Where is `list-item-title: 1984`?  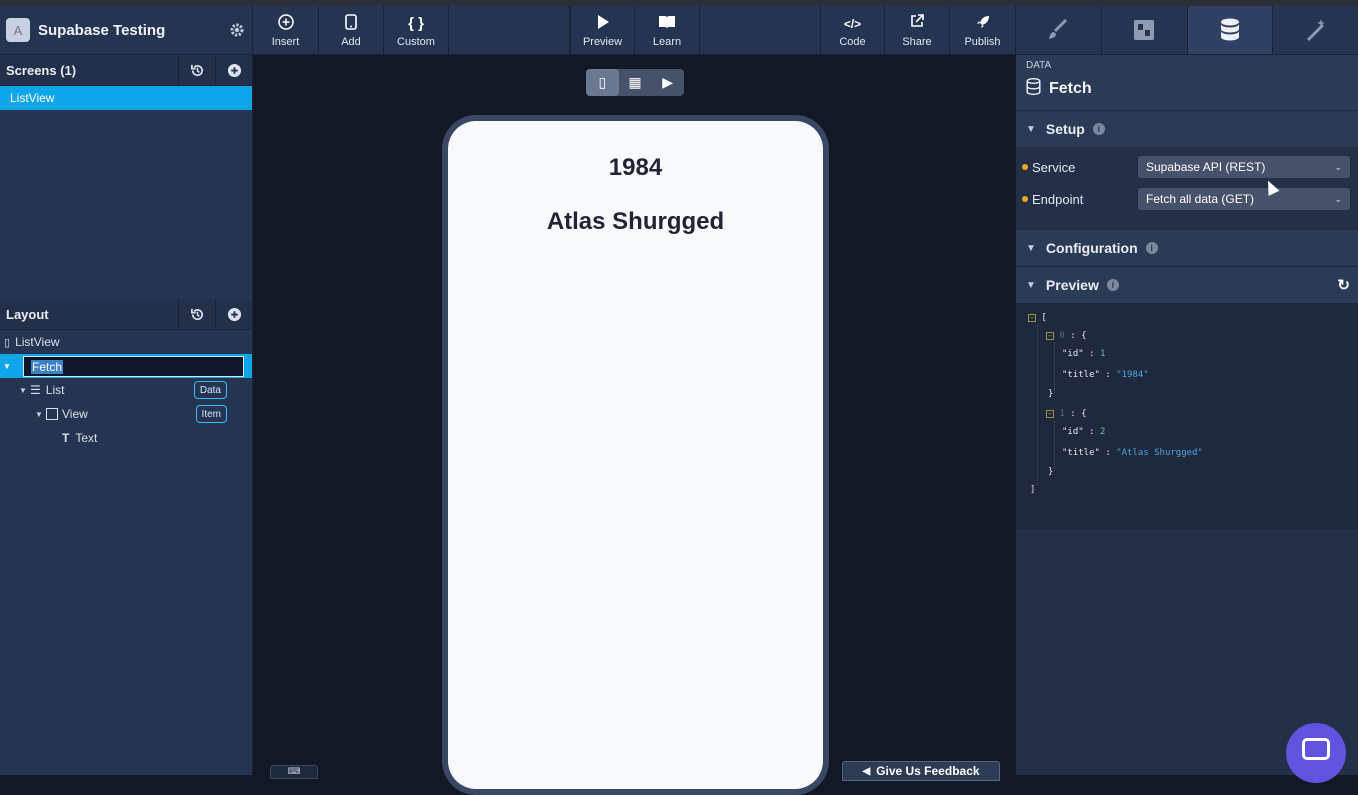
list-item-title: 1984 is located at coordinates (635, 158).